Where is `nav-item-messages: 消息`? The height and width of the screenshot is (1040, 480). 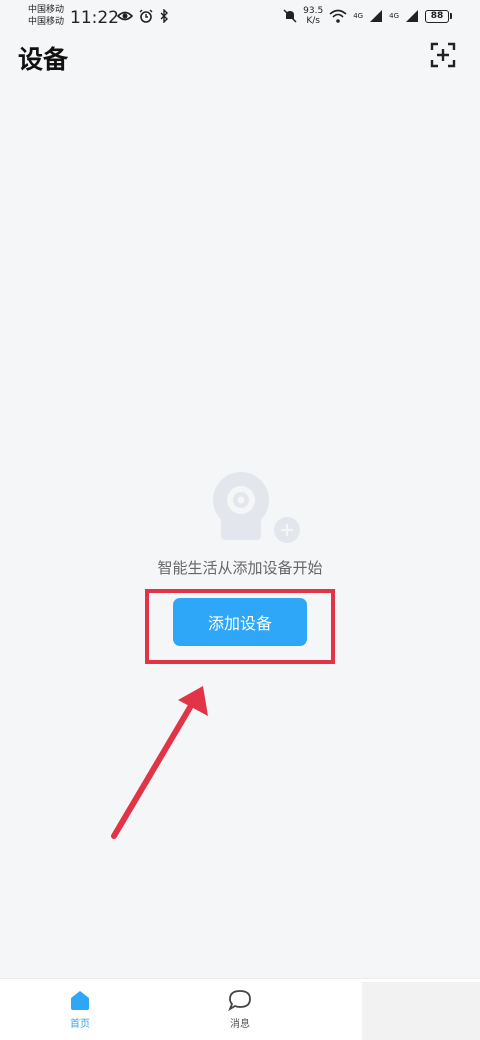
nav-item-messages: 消息 is located at coordinates (240, 1009).